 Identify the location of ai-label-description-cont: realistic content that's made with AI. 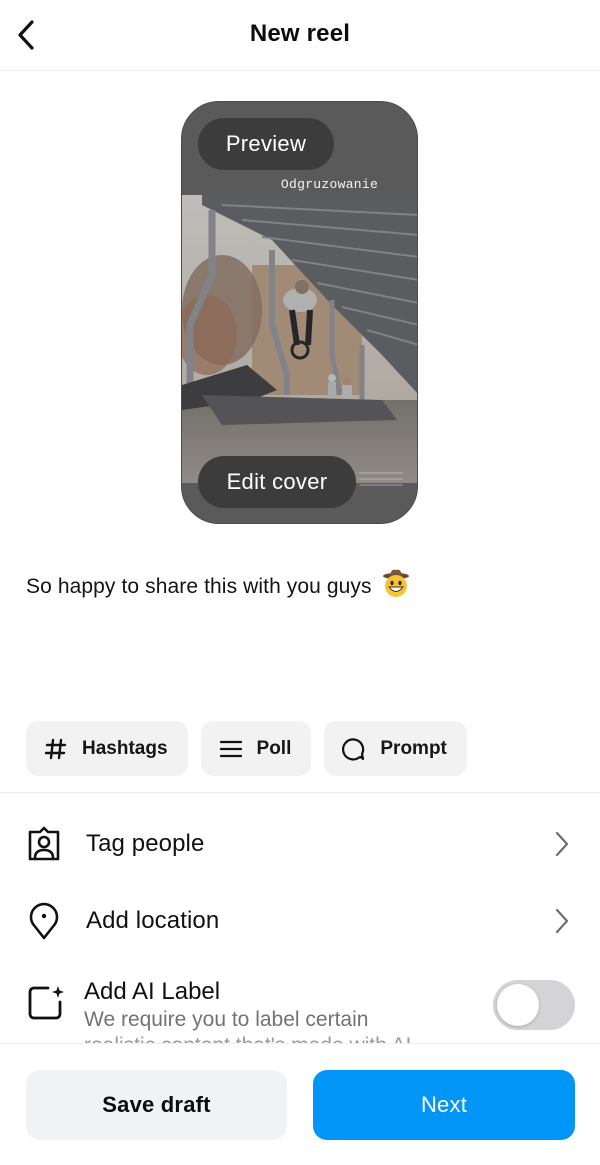
(247, 1038).